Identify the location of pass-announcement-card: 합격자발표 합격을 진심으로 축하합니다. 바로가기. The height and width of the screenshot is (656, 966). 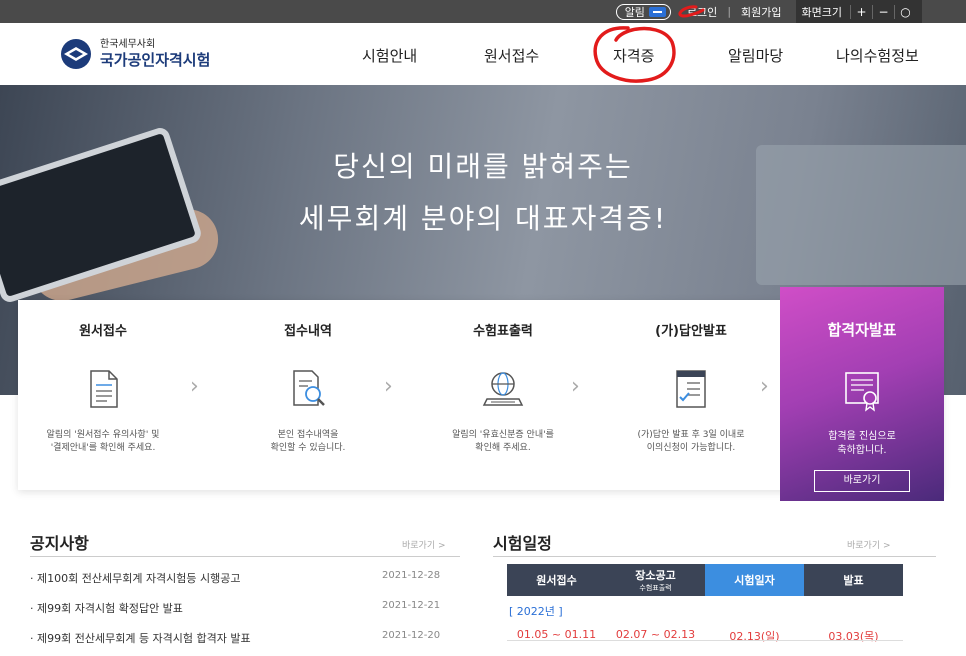
(862, 394).